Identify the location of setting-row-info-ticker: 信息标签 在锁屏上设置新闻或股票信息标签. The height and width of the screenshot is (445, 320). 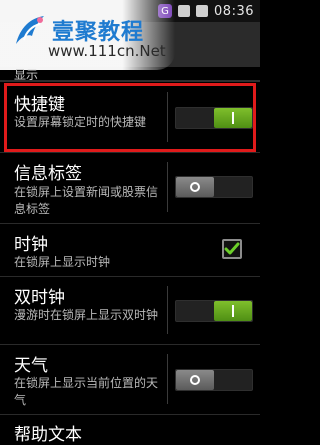
(130, 187).